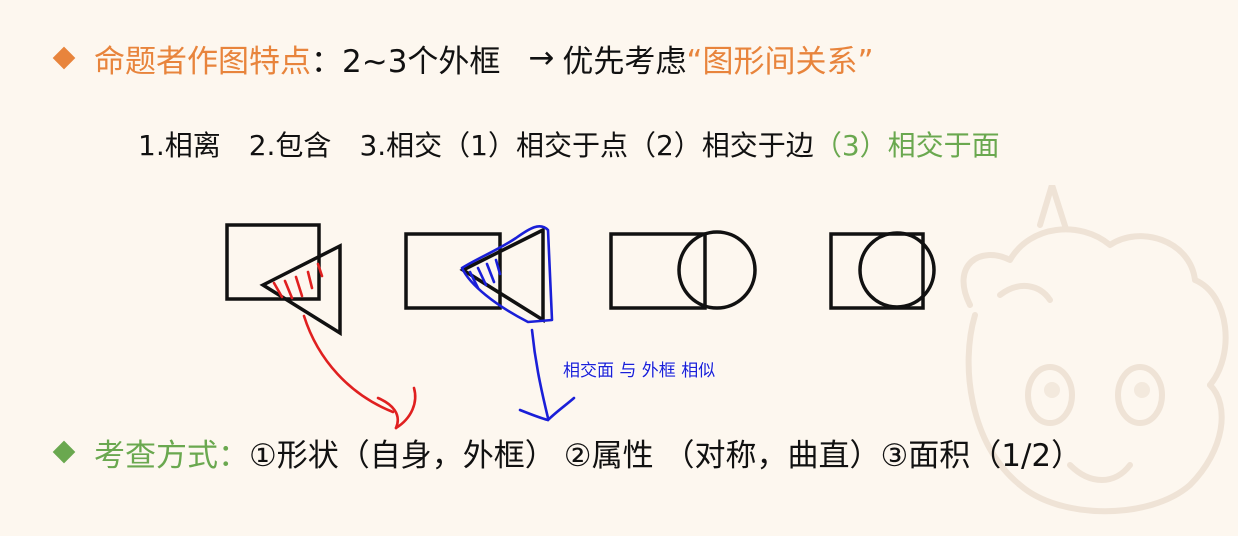 Image resolution: width=1238 pixels, height=536 pixels. I want to click on blue-pen-annotation, so click(518, 323).